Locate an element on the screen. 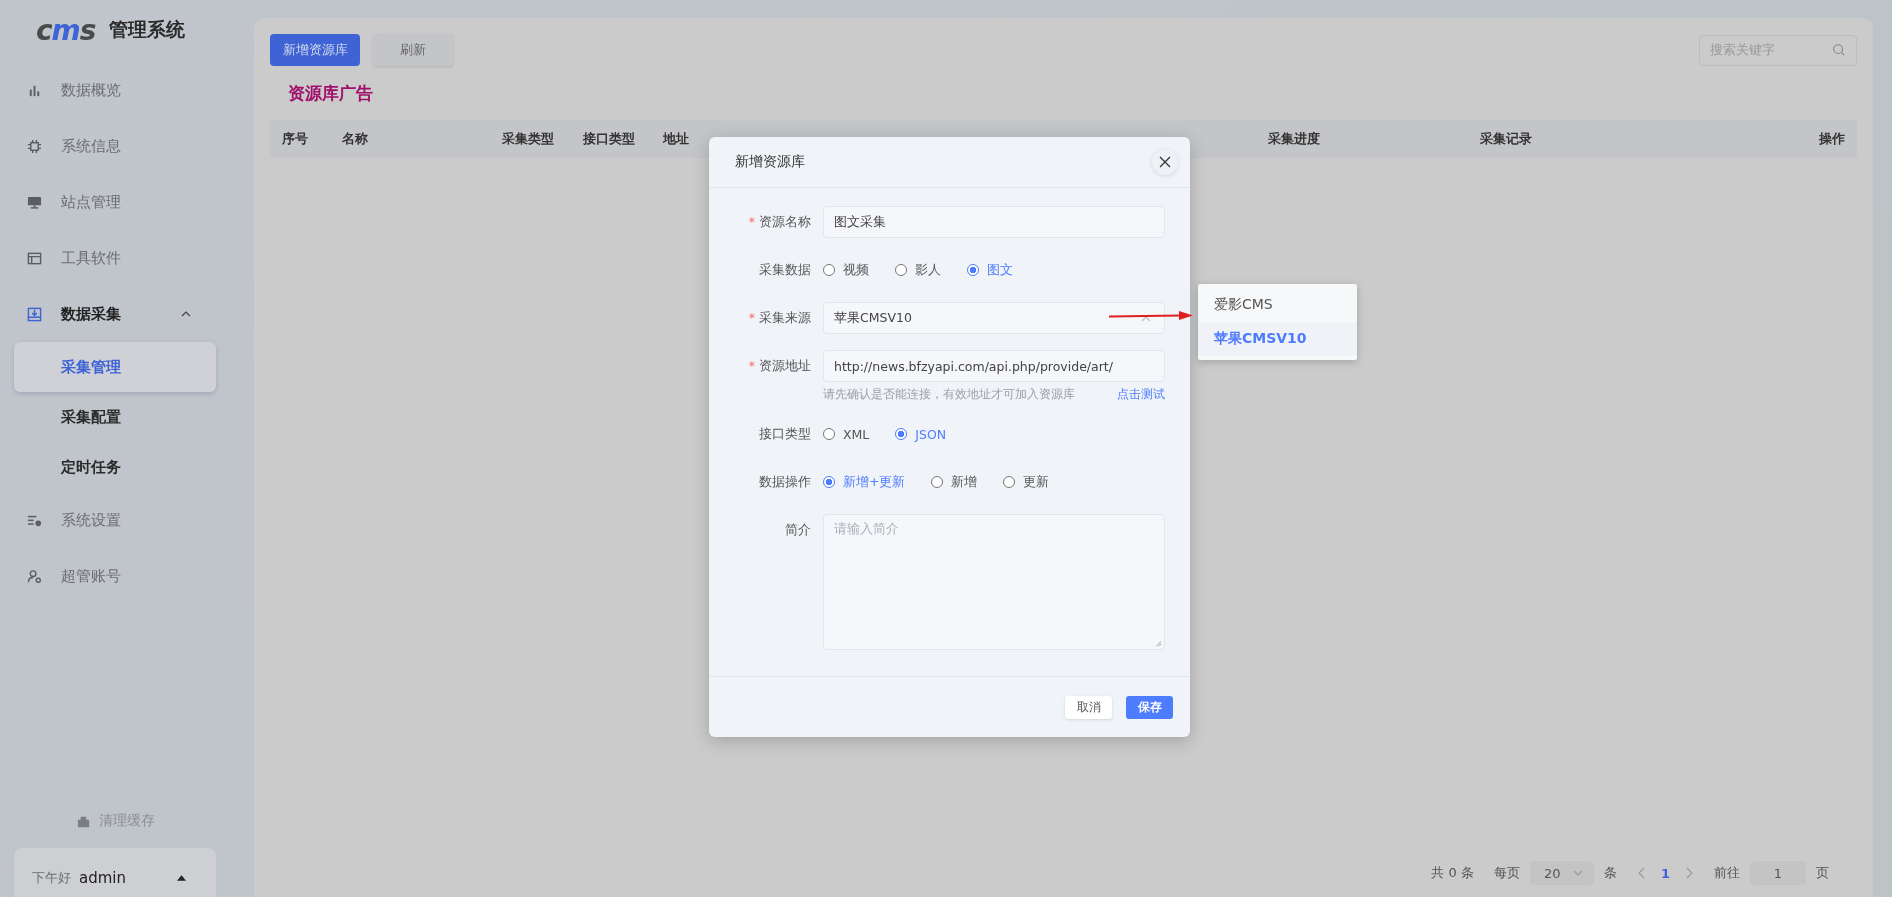  app-title: 管理系统 is located at coordinates (147, 29).